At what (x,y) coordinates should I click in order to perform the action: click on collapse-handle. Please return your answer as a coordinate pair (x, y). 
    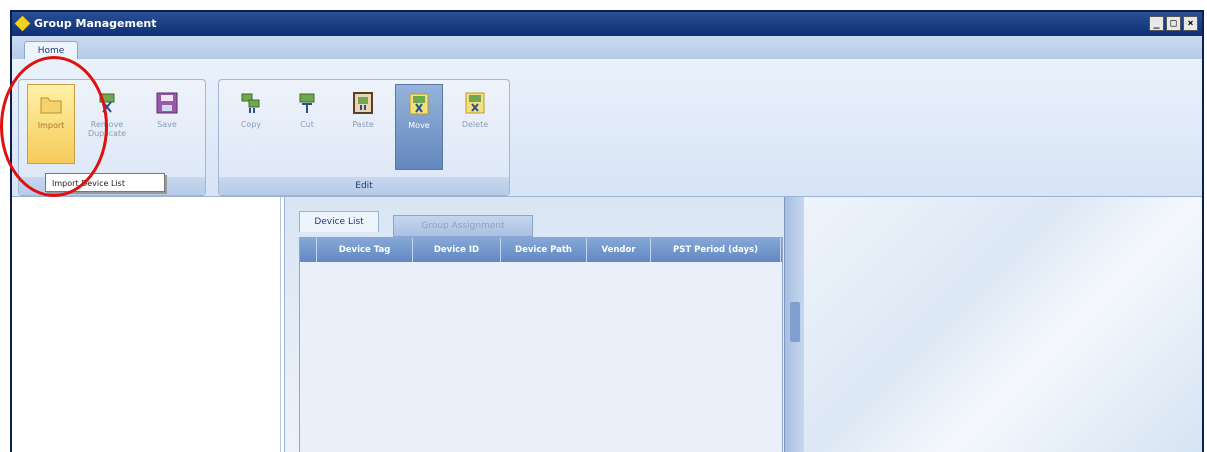
    Looking at the image, I should click on (795, 322).